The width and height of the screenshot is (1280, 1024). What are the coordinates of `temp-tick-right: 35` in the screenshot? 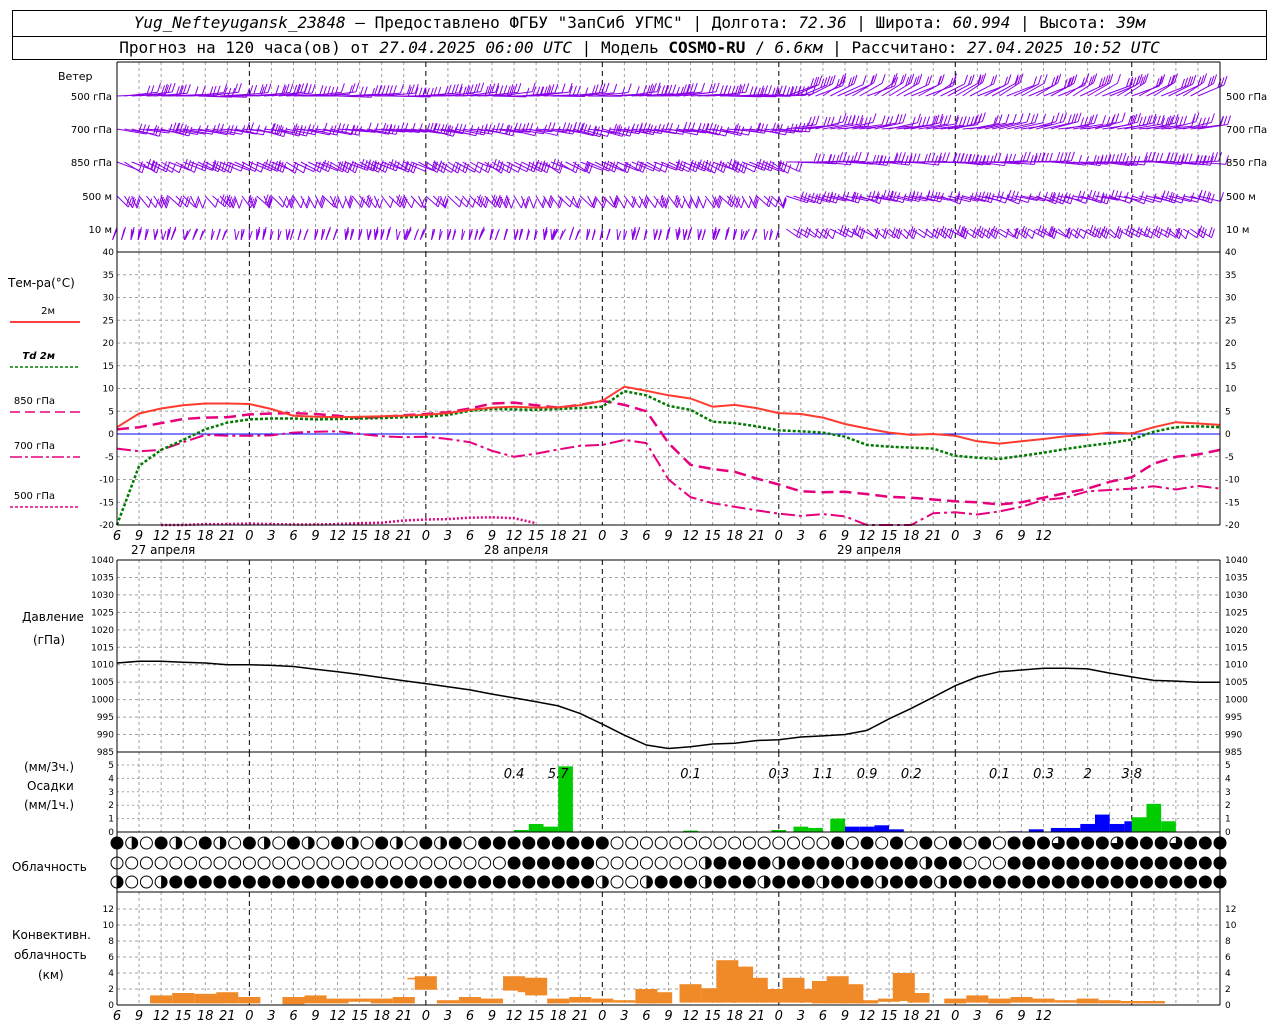 It's located at (1230, 276).